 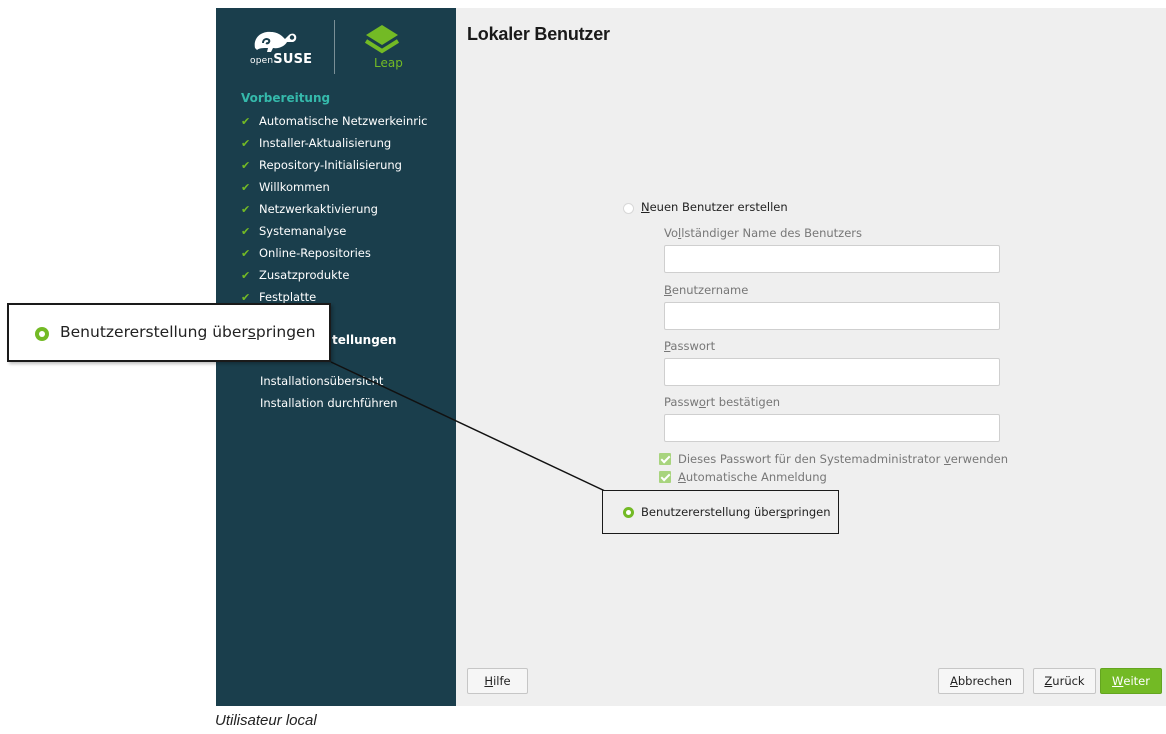 I want to click on sidebar-step-label: Installationsübersicht, so click(x=322, y=381).